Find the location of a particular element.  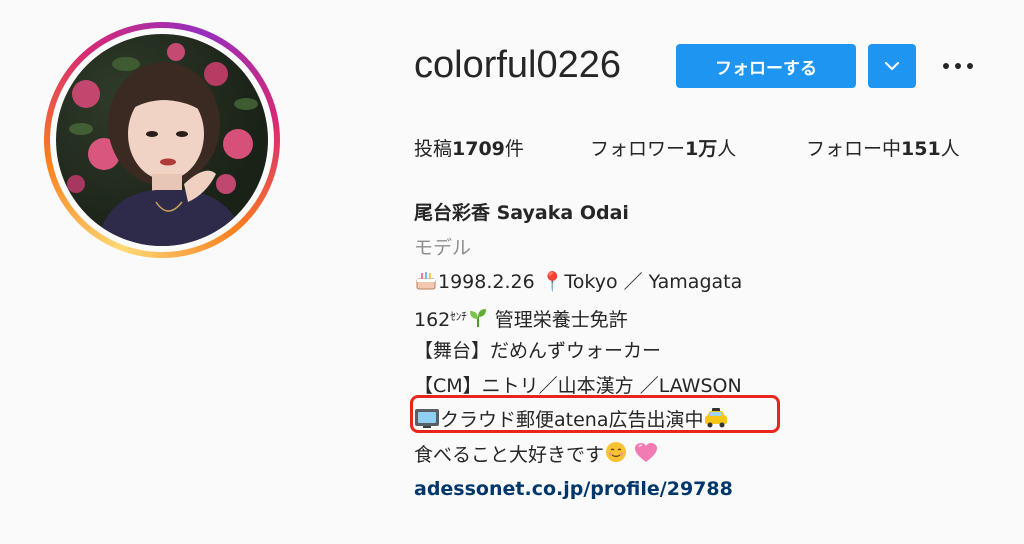

more-options-button is located at coordinates (958, 66).